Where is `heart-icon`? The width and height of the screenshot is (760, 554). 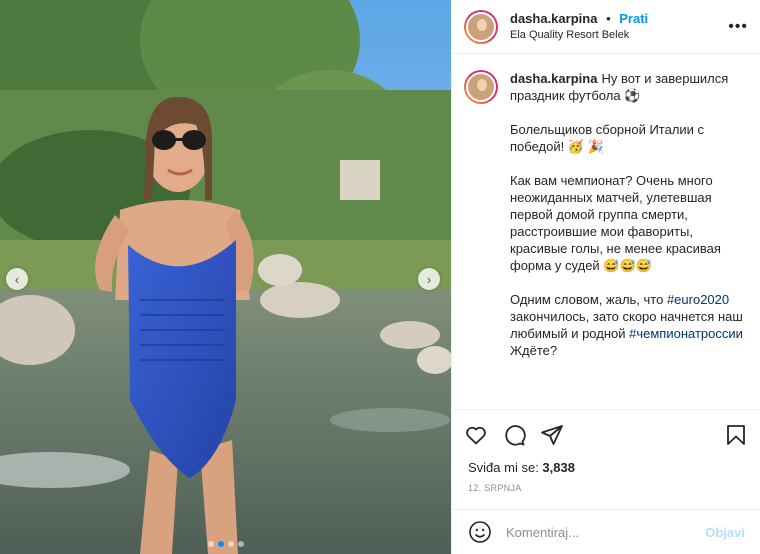 heart-icon is located at coordinates (476, 435).